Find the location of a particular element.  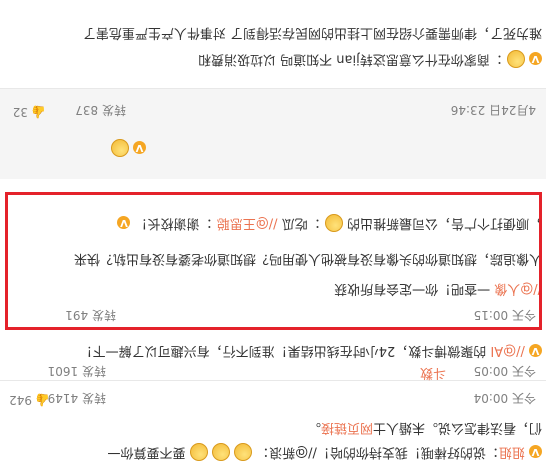

repost-count: 转发 4149 is located at coordinates (77, 398).